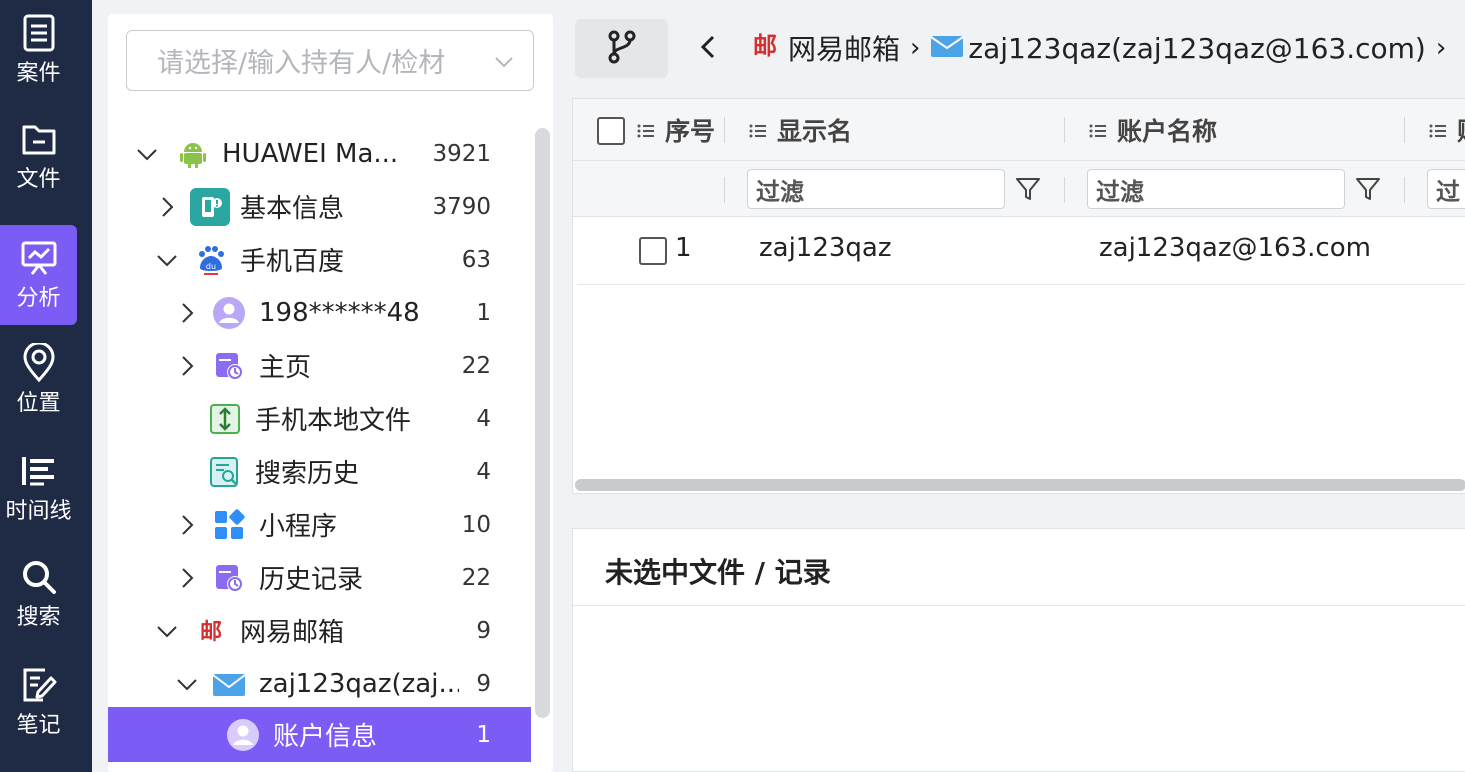 The image size is (1465, 772). Describe the element at coordinates (319, 418) in the screenshot. I see `tree-item: 手机本地文件 4` at that location.